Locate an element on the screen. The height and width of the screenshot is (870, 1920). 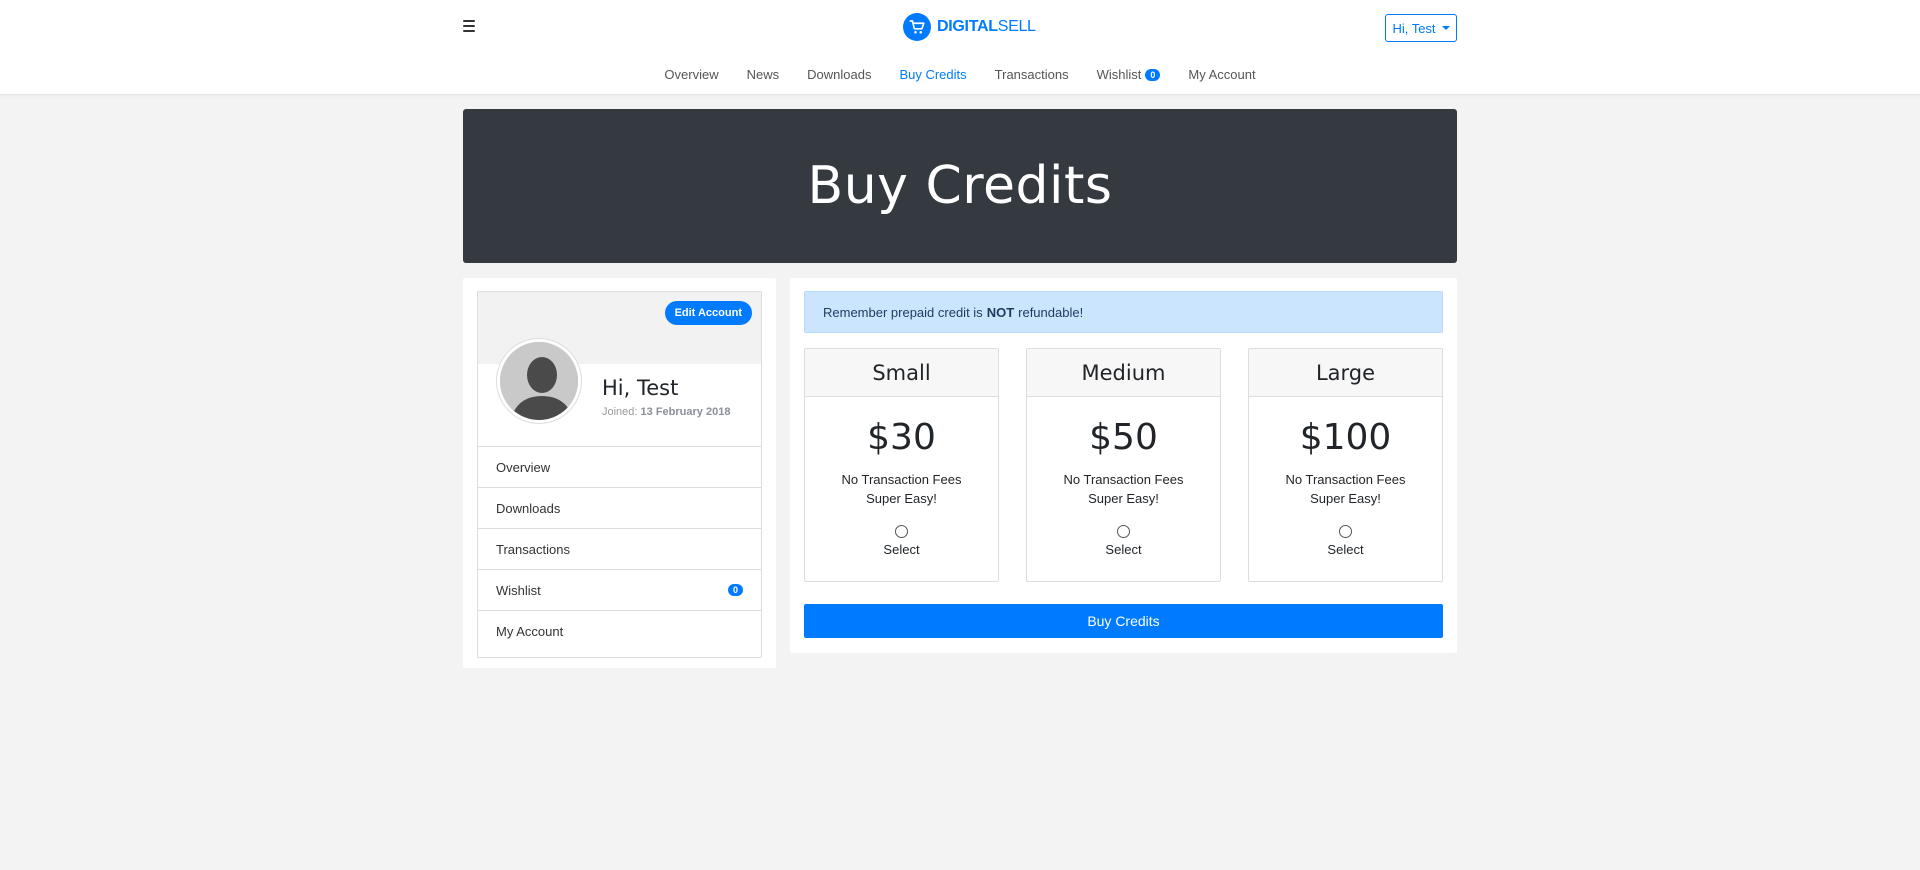
nav-label: Buy Credits is located at coordinates (933, 74).